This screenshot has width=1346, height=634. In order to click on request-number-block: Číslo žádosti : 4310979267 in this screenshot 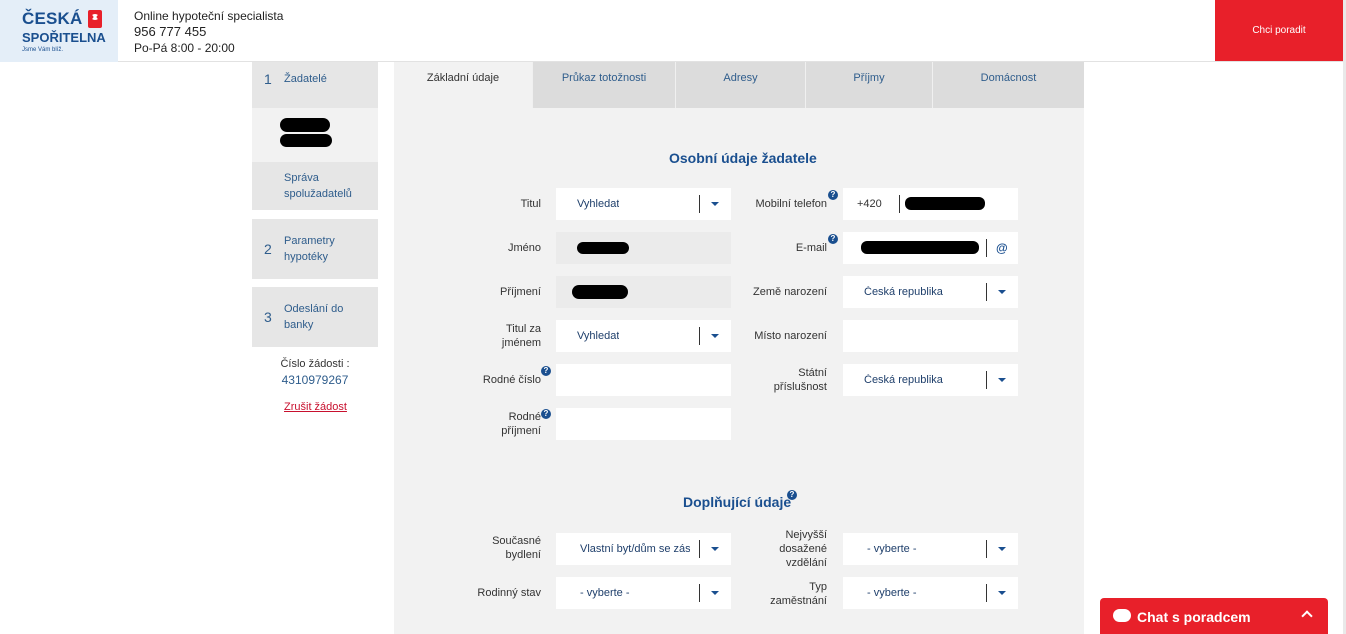, I will do `click(315, 372)`.